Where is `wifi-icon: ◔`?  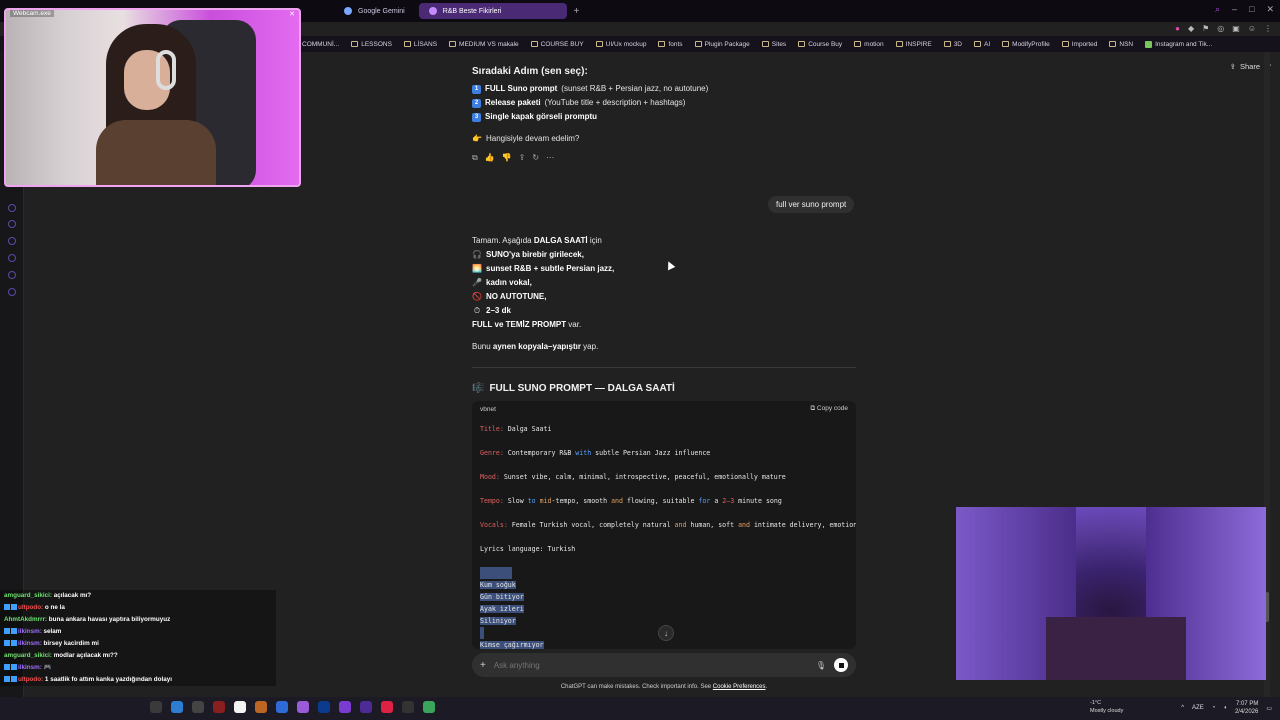 wifi-icon: ◔ is located at coordinates (1214, 708).